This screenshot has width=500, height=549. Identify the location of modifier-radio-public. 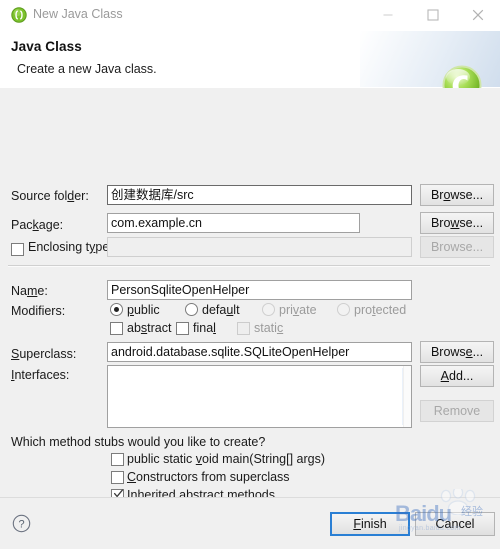
(116, 309).